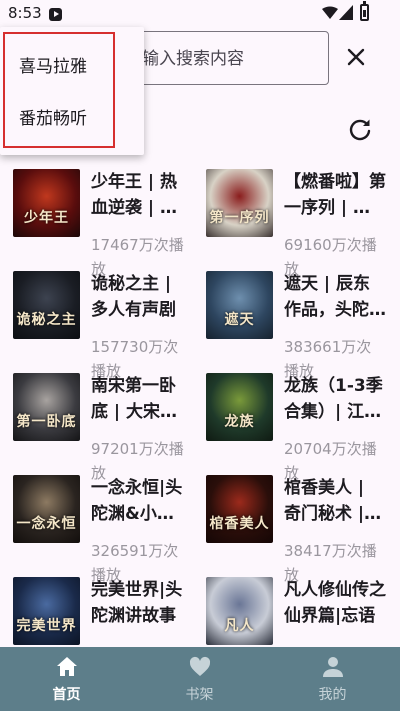 Image resolution: width=400 pixels, height=711 pixels. I want to click on book-cover-title: 龙族, so click(239, 422).